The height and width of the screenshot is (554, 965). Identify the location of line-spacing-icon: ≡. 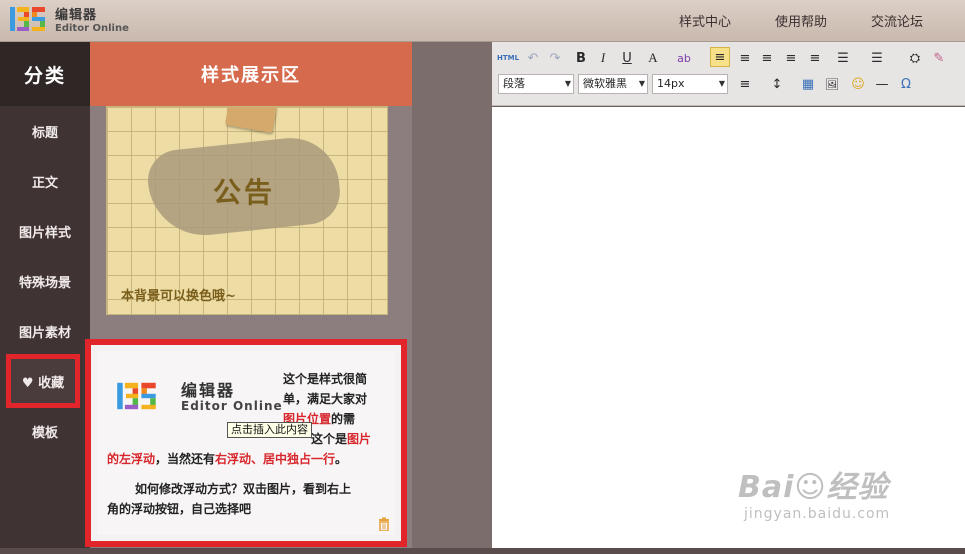
(745, 84).